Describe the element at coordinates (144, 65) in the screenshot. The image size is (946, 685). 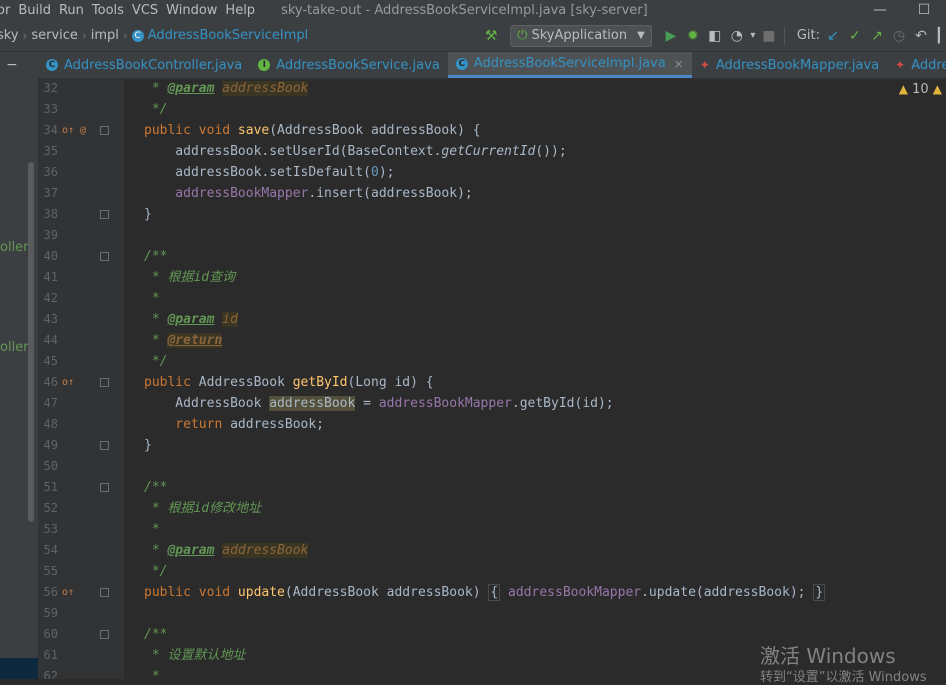
I see `tab-addressbookcontroller: C AddressBookController.java` at that location.